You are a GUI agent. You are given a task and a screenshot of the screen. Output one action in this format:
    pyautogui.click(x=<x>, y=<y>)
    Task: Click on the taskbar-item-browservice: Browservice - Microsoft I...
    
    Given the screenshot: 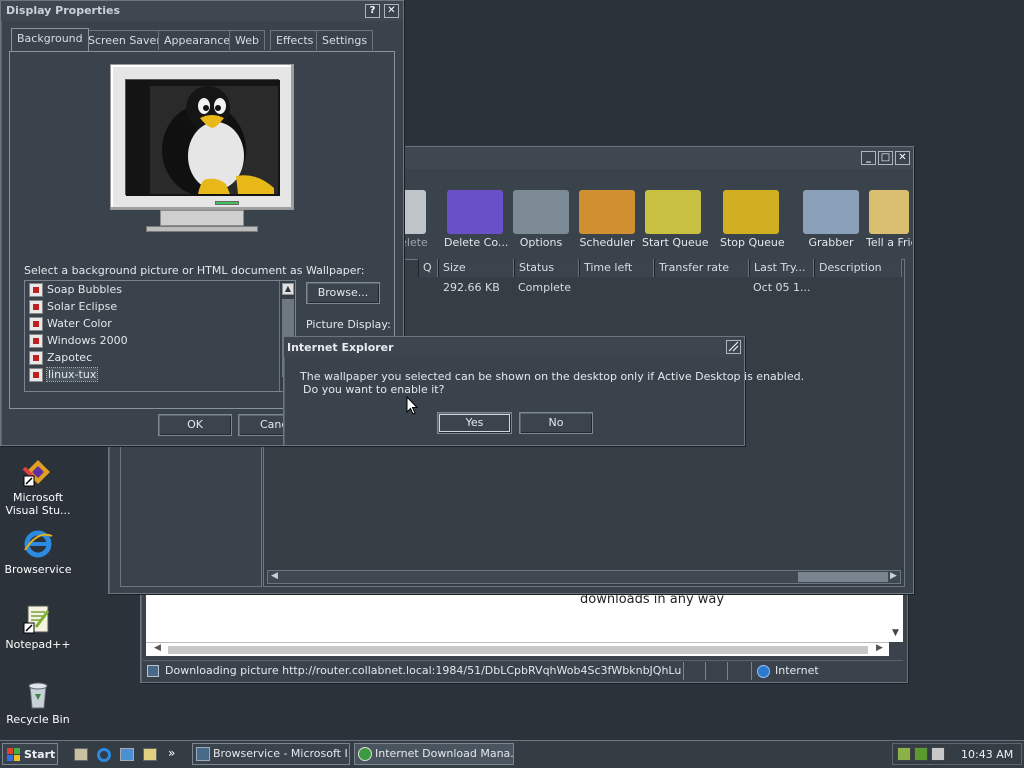 What is the action you would take?
    pyautogui.click(x=271, y=754)
    